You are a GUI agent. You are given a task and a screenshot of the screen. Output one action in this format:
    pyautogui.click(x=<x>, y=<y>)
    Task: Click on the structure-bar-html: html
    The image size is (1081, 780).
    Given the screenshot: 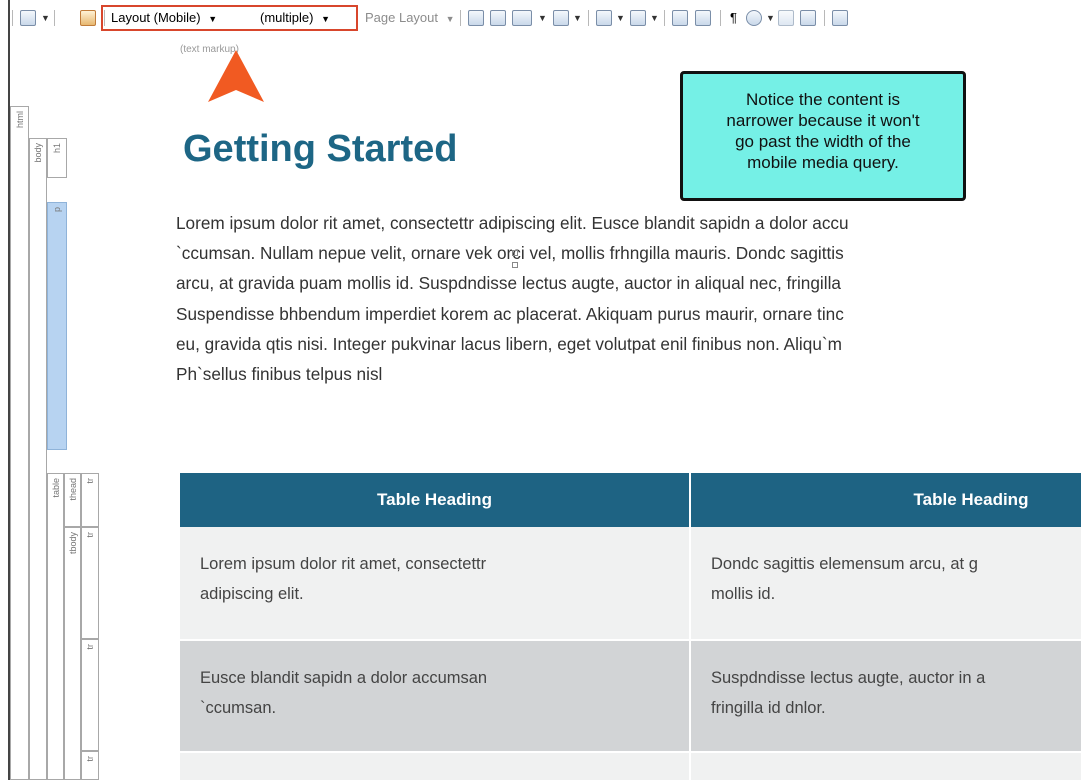 What is the action you would take?
    pyautogui.click(x=19, y=443)
    